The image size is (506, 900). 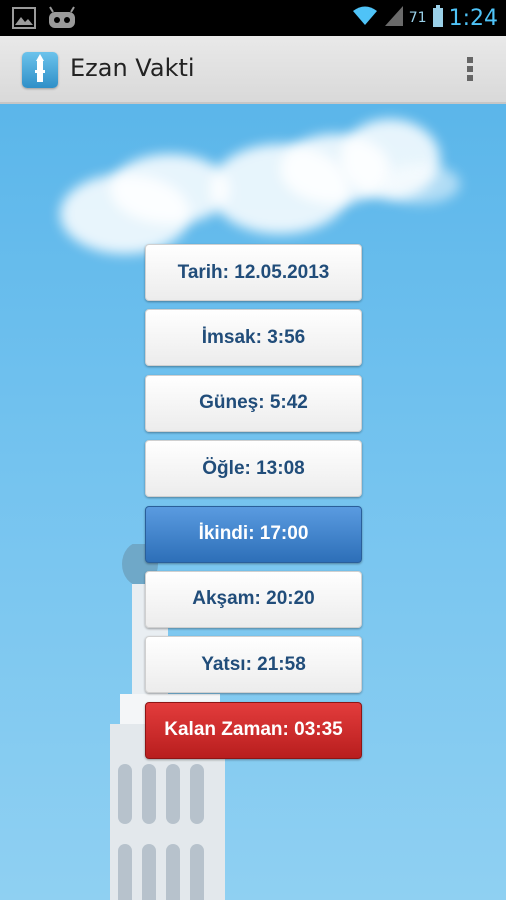 I want to click on ikindi-button: İkindi: 17:00, so click(x=253, y=534).